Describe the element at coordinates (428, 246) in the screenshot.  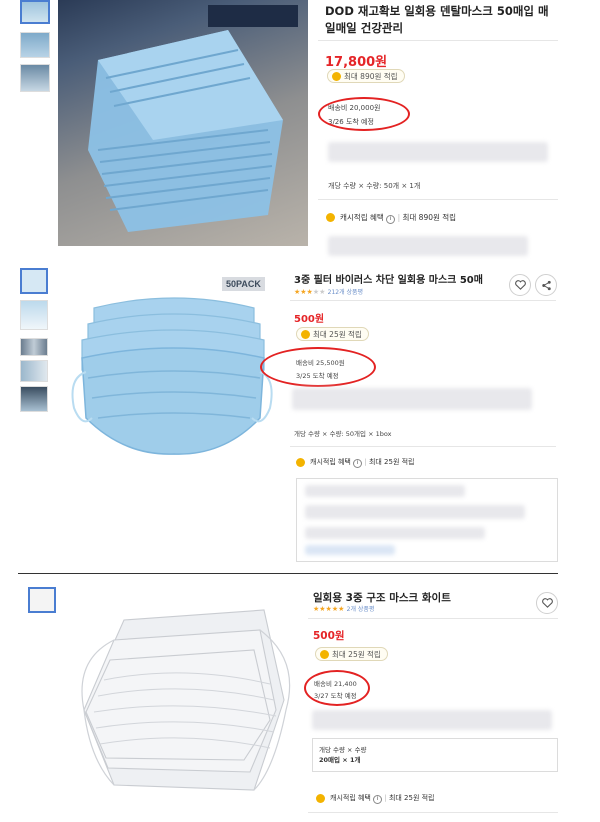
I see `blurred-info-1b` at that location.